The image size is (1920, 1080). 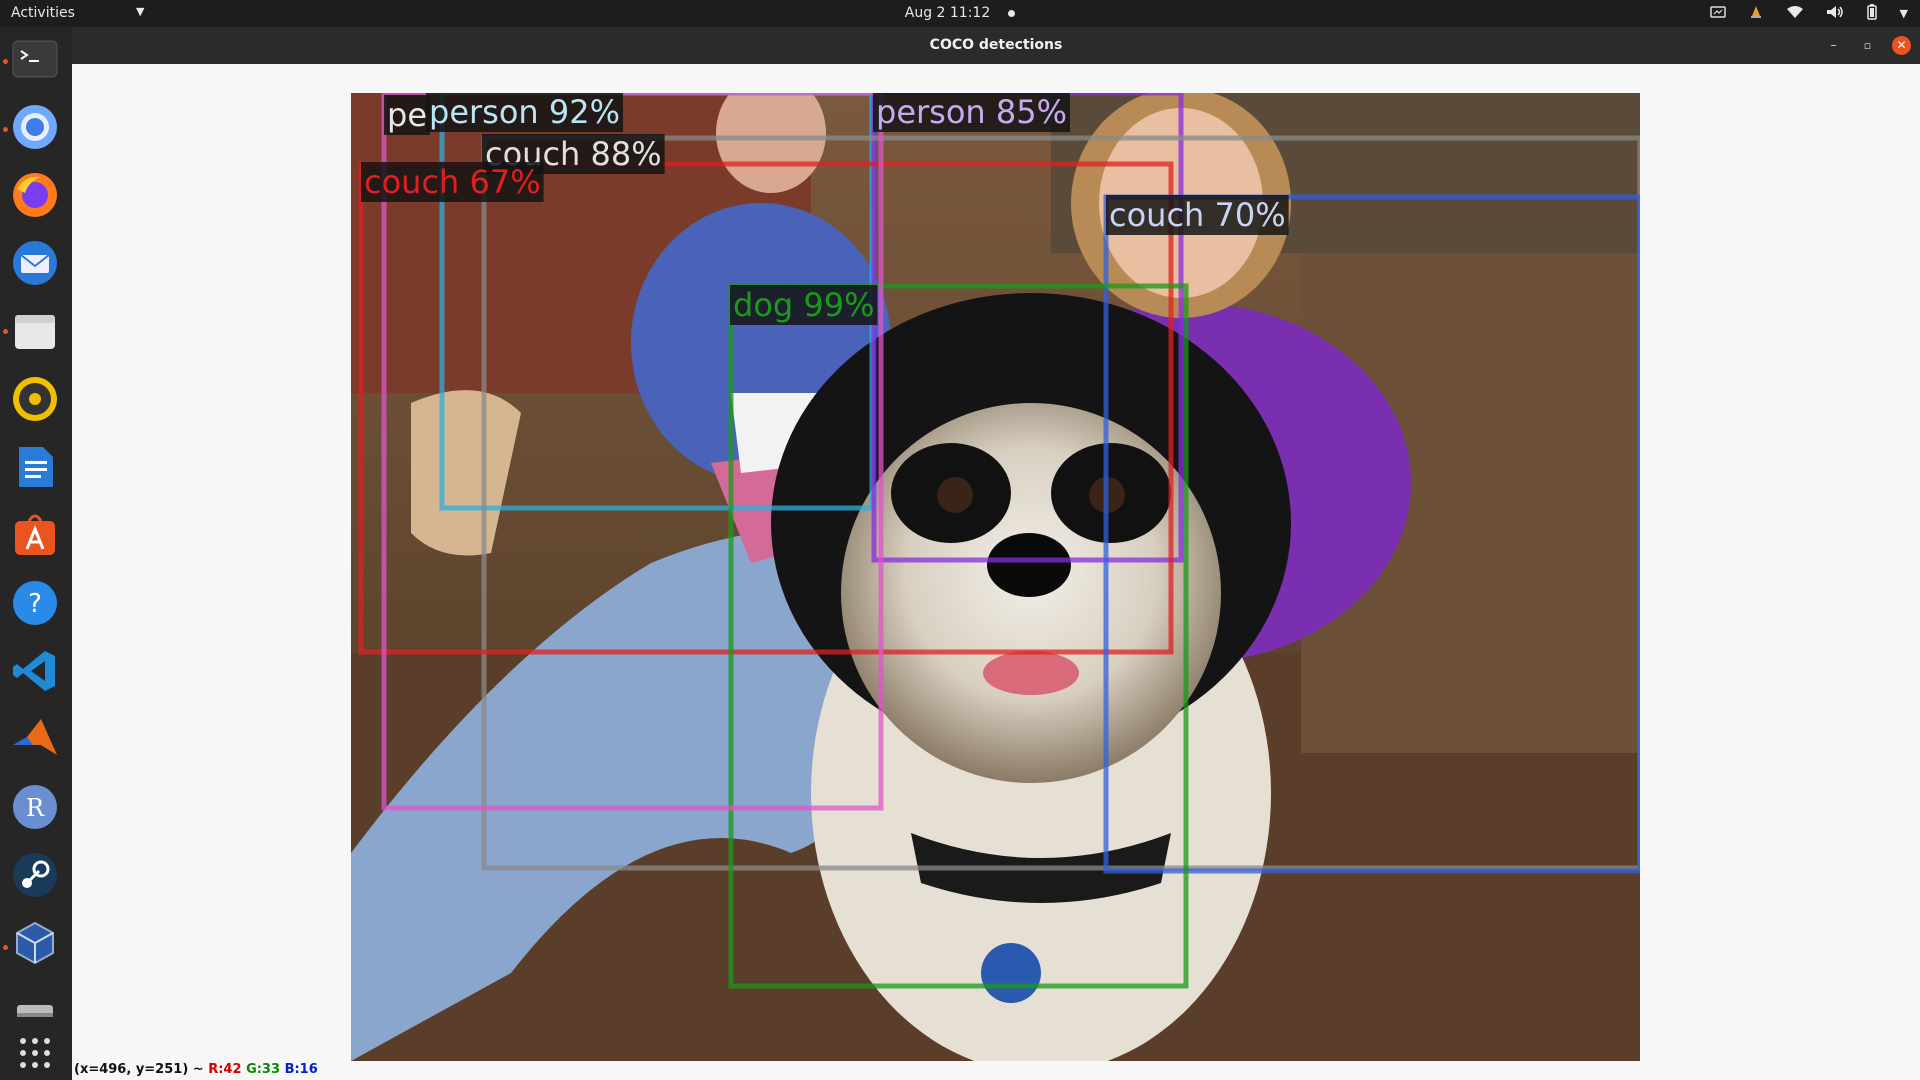 I want to click on software-icon, so click(x=35, y=534).